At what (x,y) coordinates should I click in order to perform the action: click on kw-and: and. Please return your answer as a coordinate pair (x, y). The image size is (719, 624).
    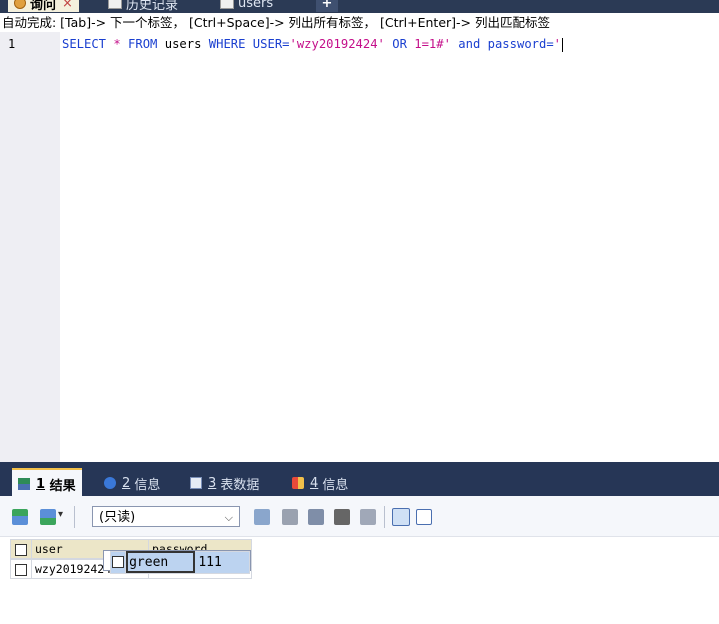
    Looking at the image, I should click on (469, 44).